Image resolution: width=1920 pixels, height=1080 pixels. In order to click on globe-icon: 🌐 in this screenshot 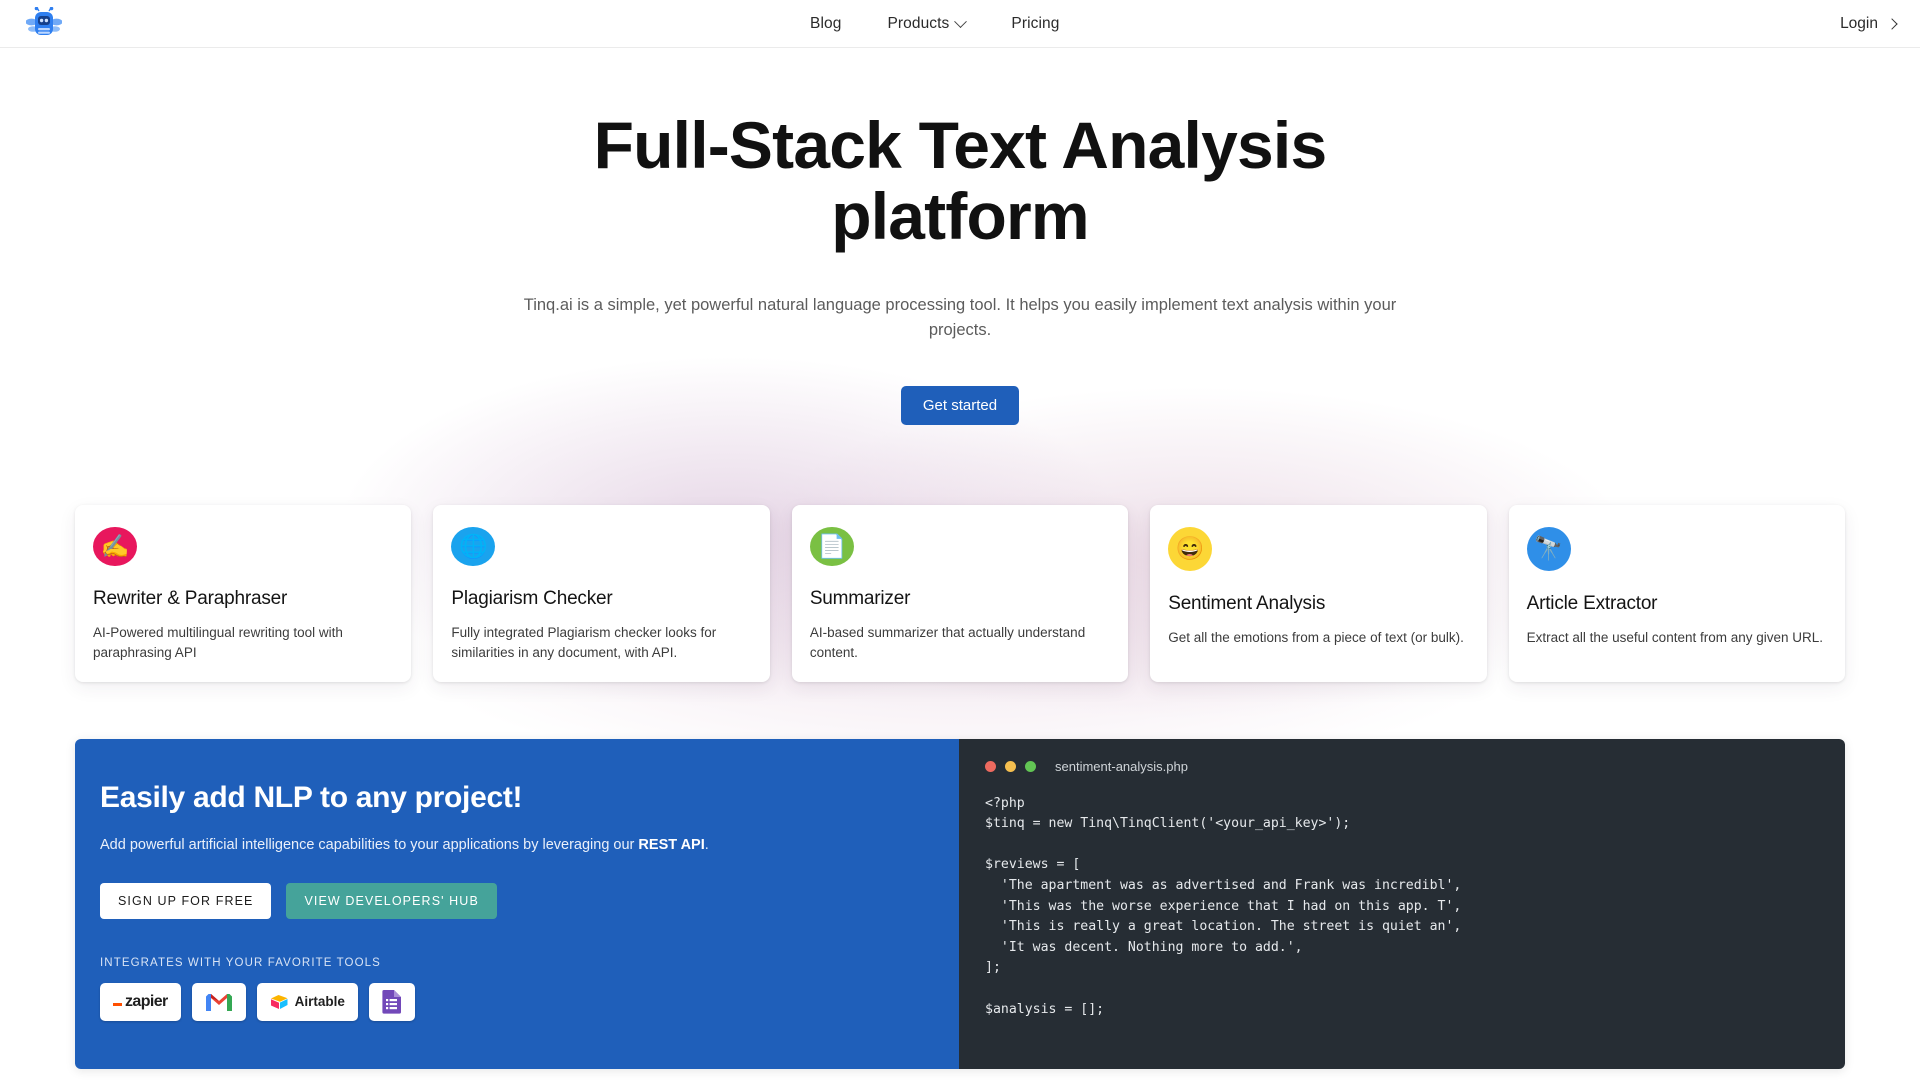, I will do `click(473, 546)`.